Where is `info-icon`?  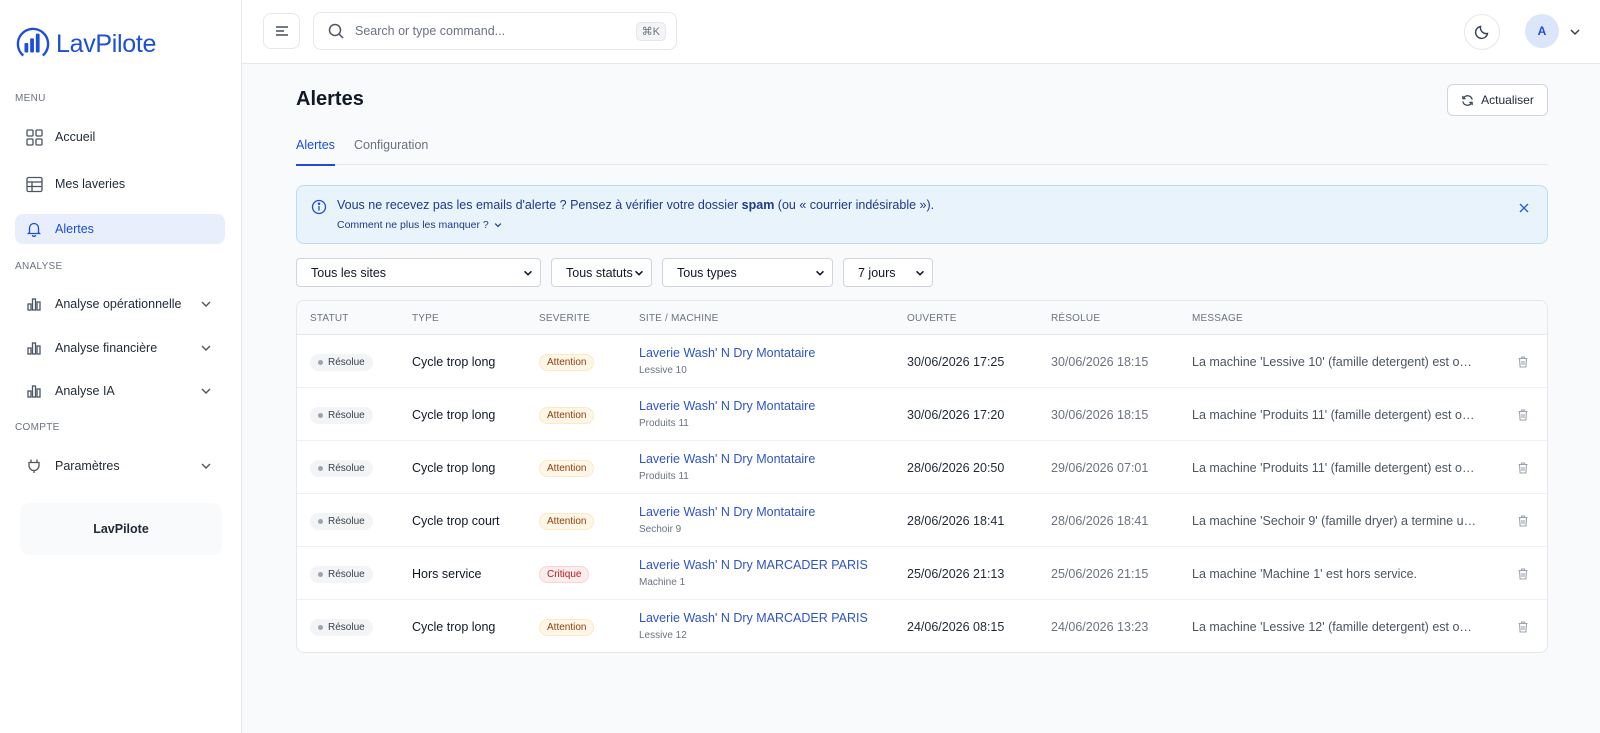
info-icon is located at coordinates (319, 207).